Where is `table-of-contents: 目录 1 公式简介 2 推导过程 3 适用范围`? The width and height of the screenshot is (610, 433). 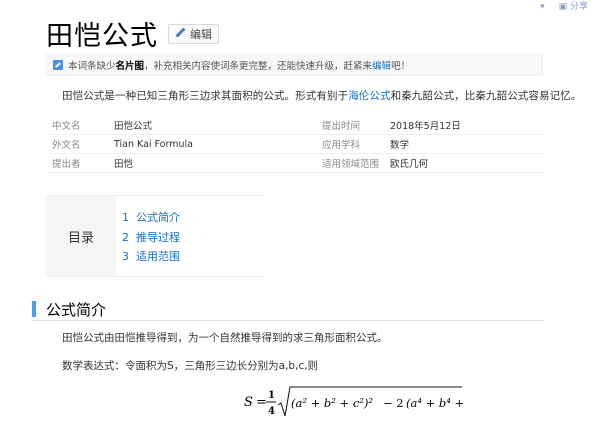 table-of-contents: 目录 1 公式简介 2 推导过程 3 适用范围 is located at coordinates (155, 236).